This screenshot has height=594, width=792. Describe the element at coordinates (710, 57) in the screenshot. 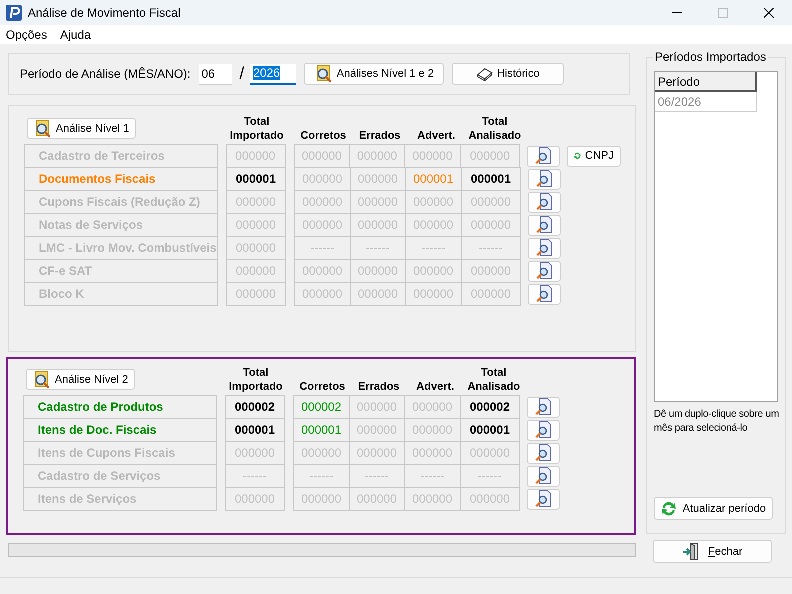

I see `group-title: Períodos Importados` at that location.